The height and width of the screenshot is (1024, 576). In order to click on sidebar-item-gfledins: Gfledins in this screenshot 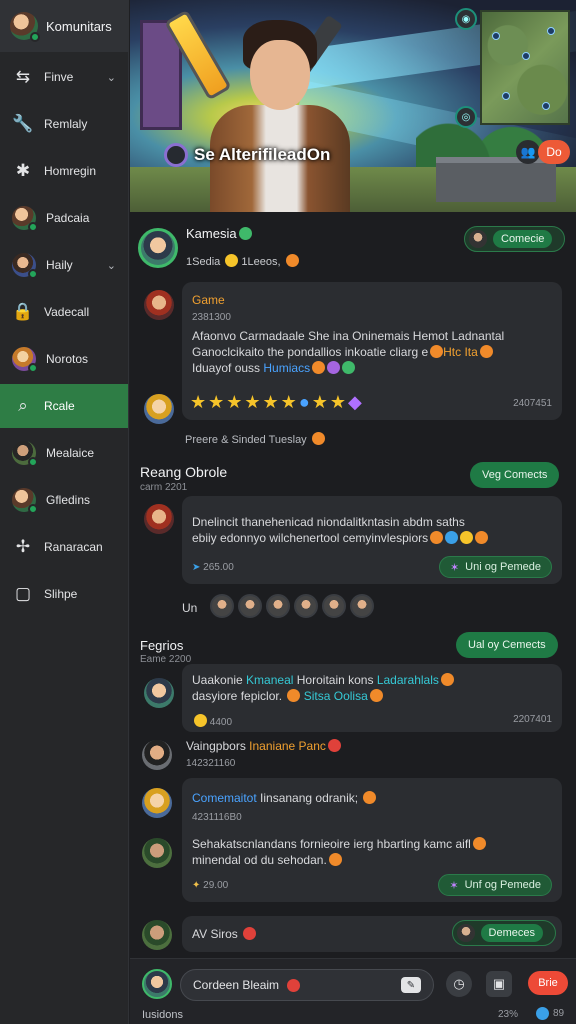, I will do `click(64, 500)`.